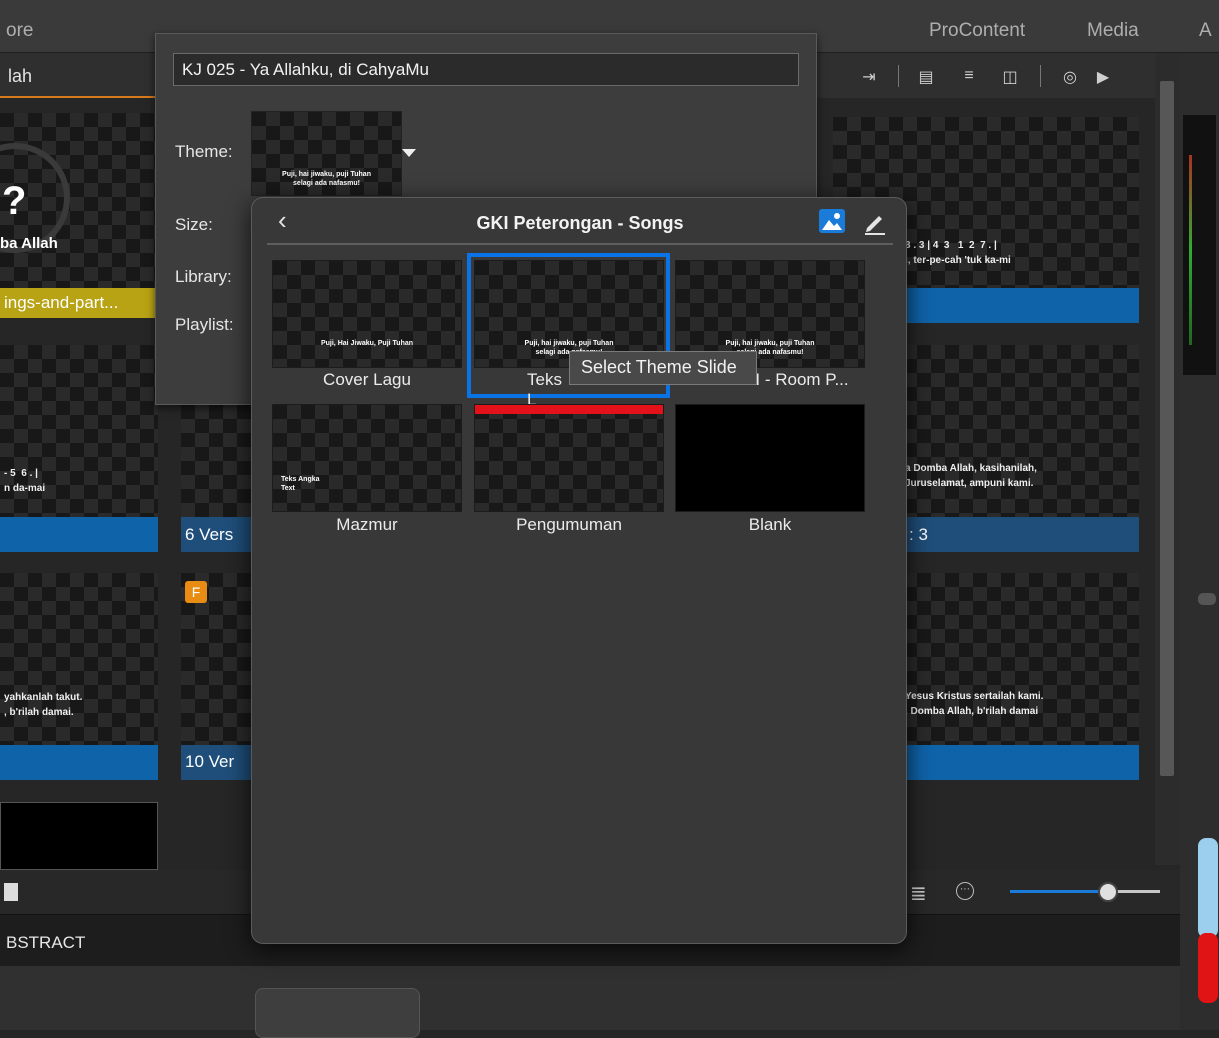 Image resolution: width=1219 pixels, height=1038 pixels. What do you see at coordinates (1205, 31) in the screenshot?
I see `menu-item-a: A` at bounding box center [1205, 31].